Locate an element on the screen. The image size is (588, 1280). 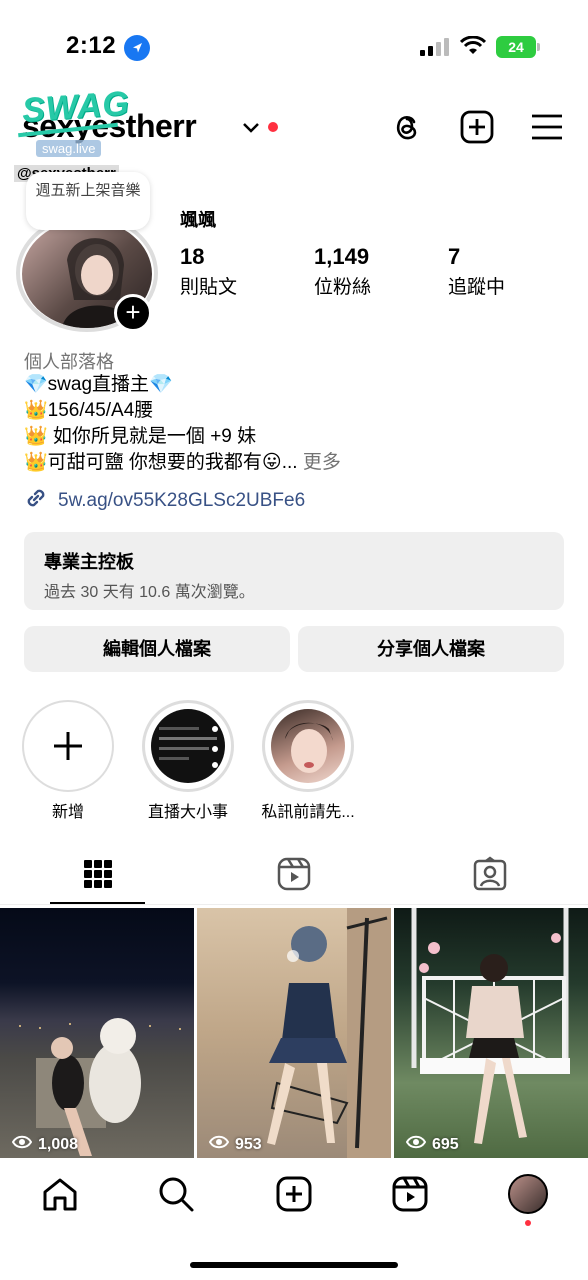
plus-icon is located at coordinates (68, 746).